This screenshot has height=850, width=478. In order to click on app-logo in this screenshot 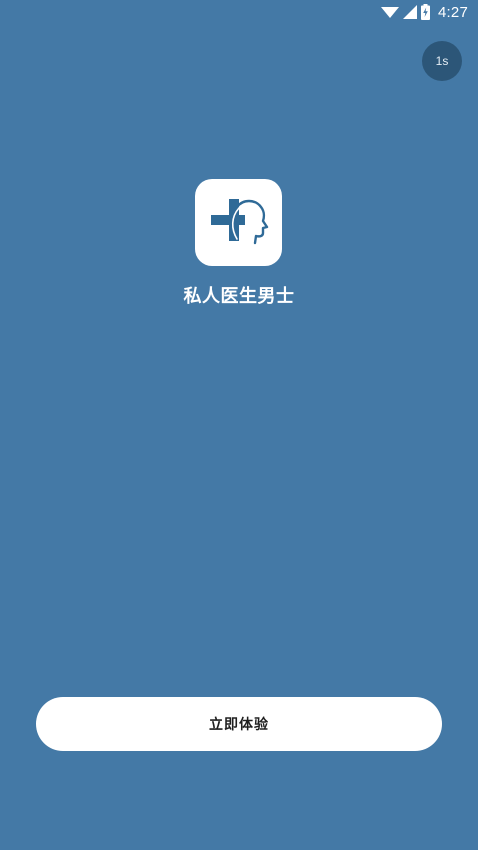, I will do `click(238, 222)`.